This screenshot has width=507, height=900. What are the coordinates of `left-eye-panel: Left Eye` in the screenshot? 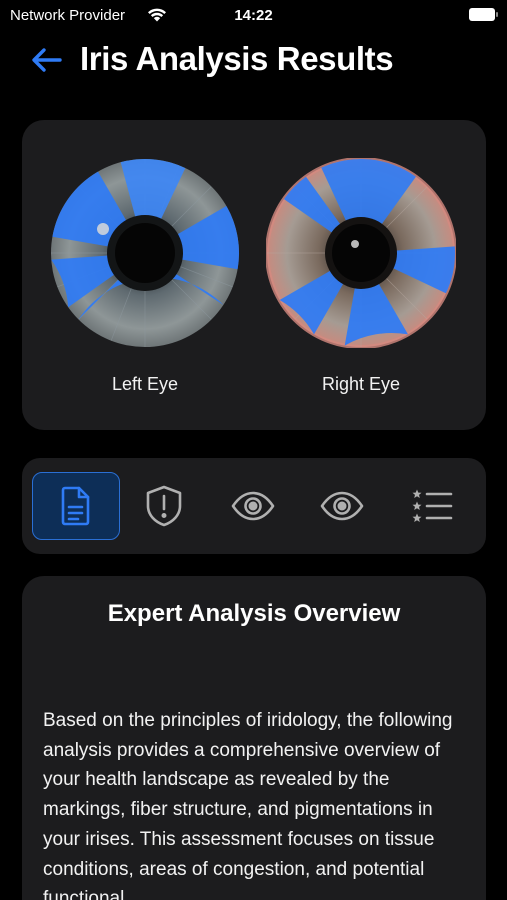 It's located at (145, 276).